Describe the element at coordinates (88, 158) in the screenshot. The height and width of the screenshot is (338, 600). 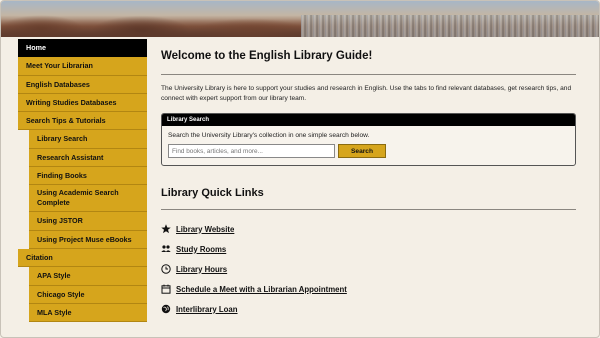
I see `sidebar-item-research-assistant: Research Assistant` at that location.